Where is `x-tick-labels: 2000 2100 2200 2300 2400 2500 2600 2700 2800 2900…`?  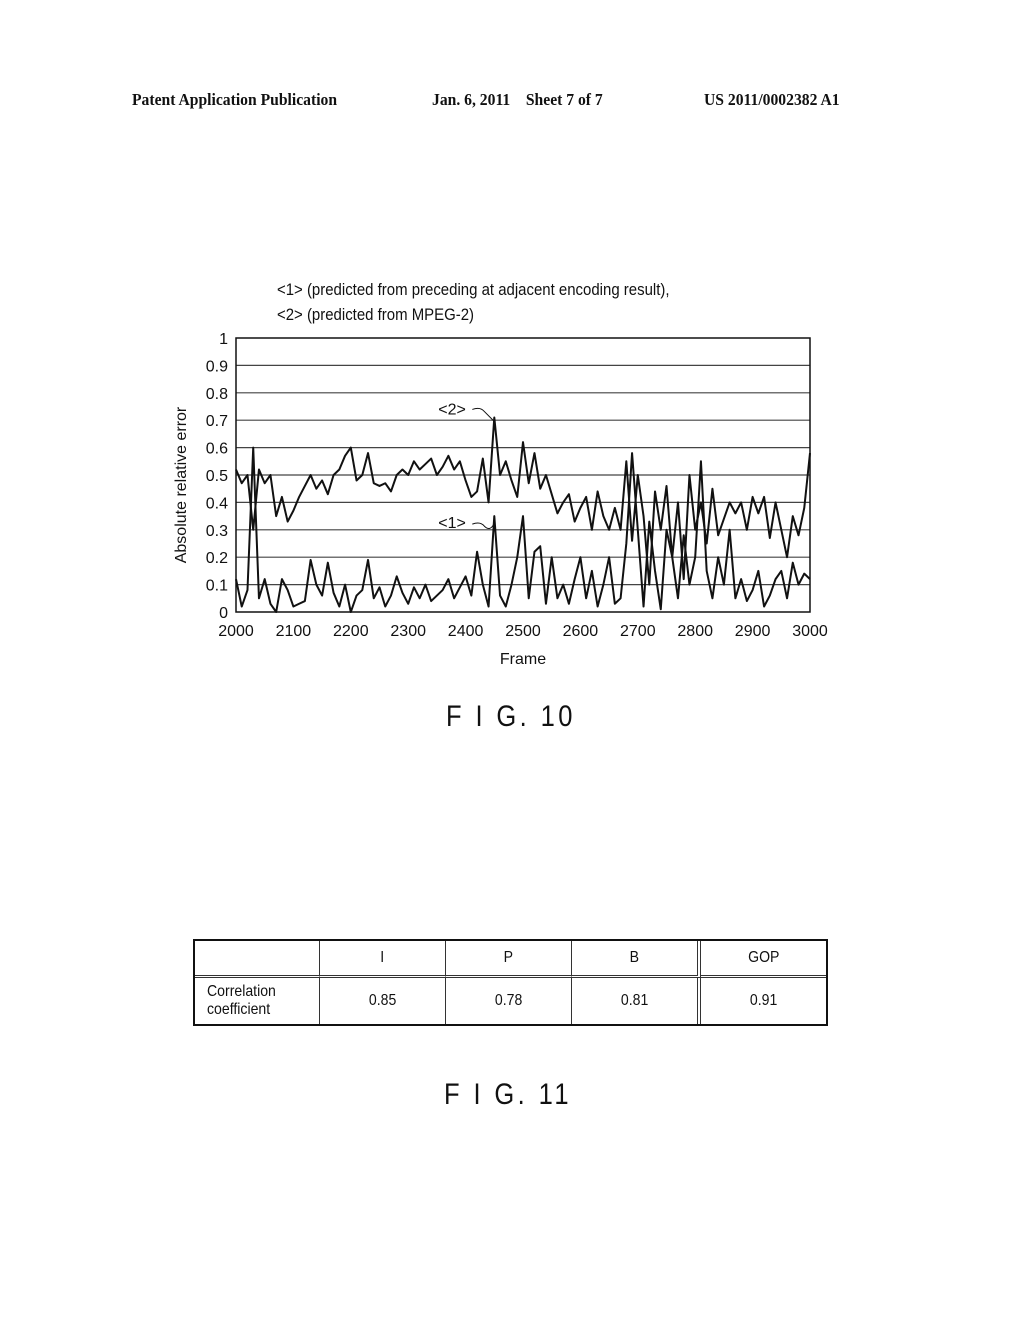
x-tick-labels: 2000 2100 2200 2300 2400 2500 2600 2700 2800 2900… is located at coordinates (523, 631).